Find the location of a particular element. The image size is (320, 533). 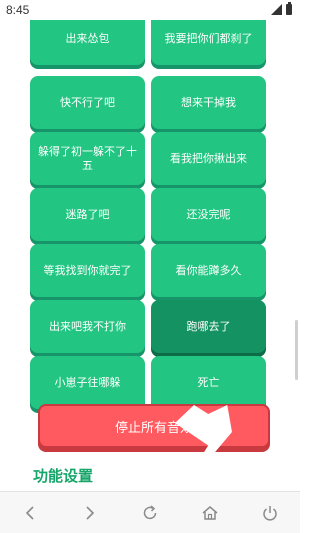

sound-button: 出来怂包 is located at coordinates (87, 42).